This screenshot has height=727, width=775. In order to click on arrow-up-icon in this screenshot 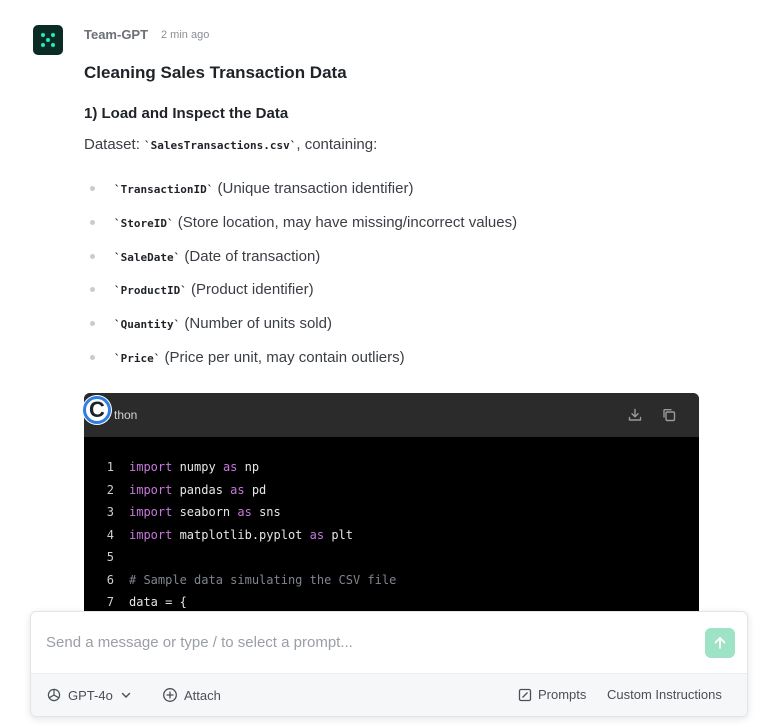, I will do `click(720, 643)`.